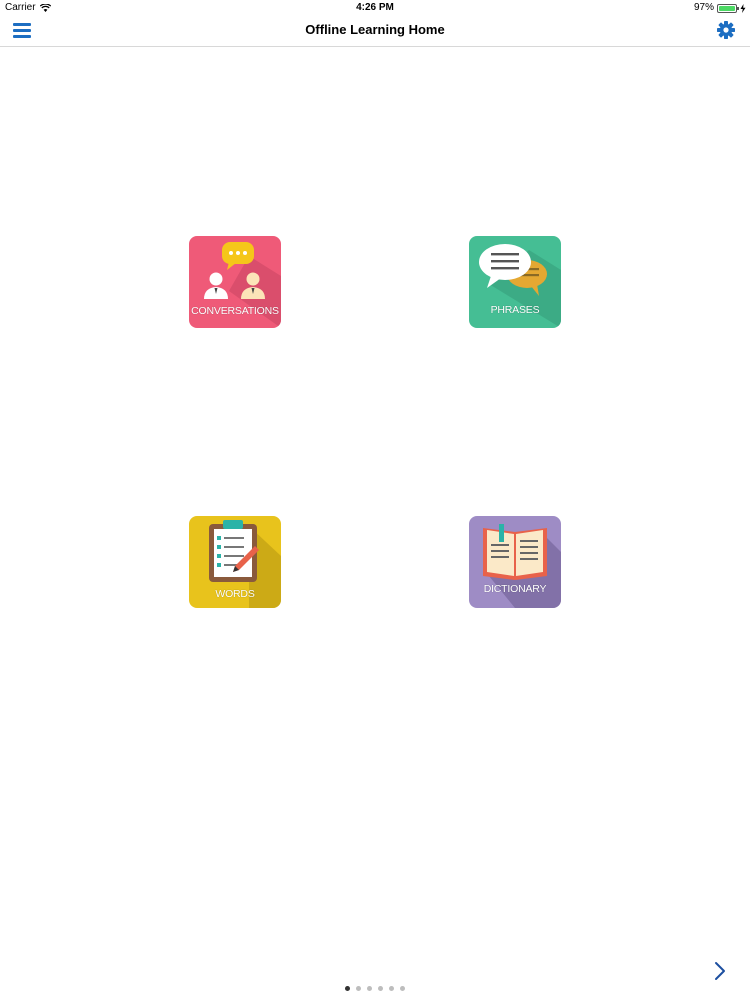 This screenshot has width=750, height=1000. I want to click on settings-button, so click(726, 30).